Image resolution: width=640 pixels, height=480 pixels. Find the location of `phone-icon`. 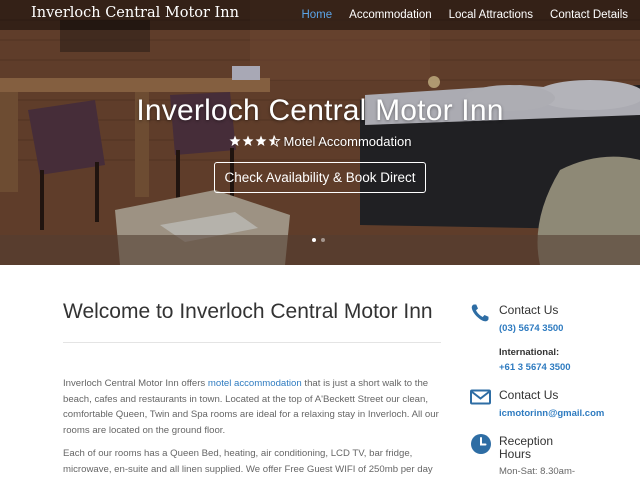

phone-icon is located at coordinates (480, 313).